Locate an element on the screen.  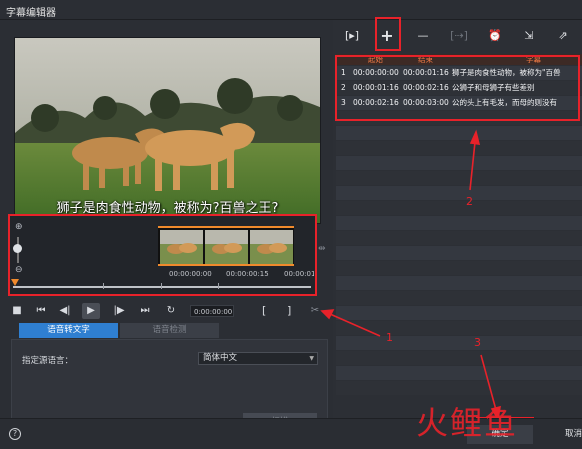
import-icon: ⇲ is located at coordinates (529, 36).